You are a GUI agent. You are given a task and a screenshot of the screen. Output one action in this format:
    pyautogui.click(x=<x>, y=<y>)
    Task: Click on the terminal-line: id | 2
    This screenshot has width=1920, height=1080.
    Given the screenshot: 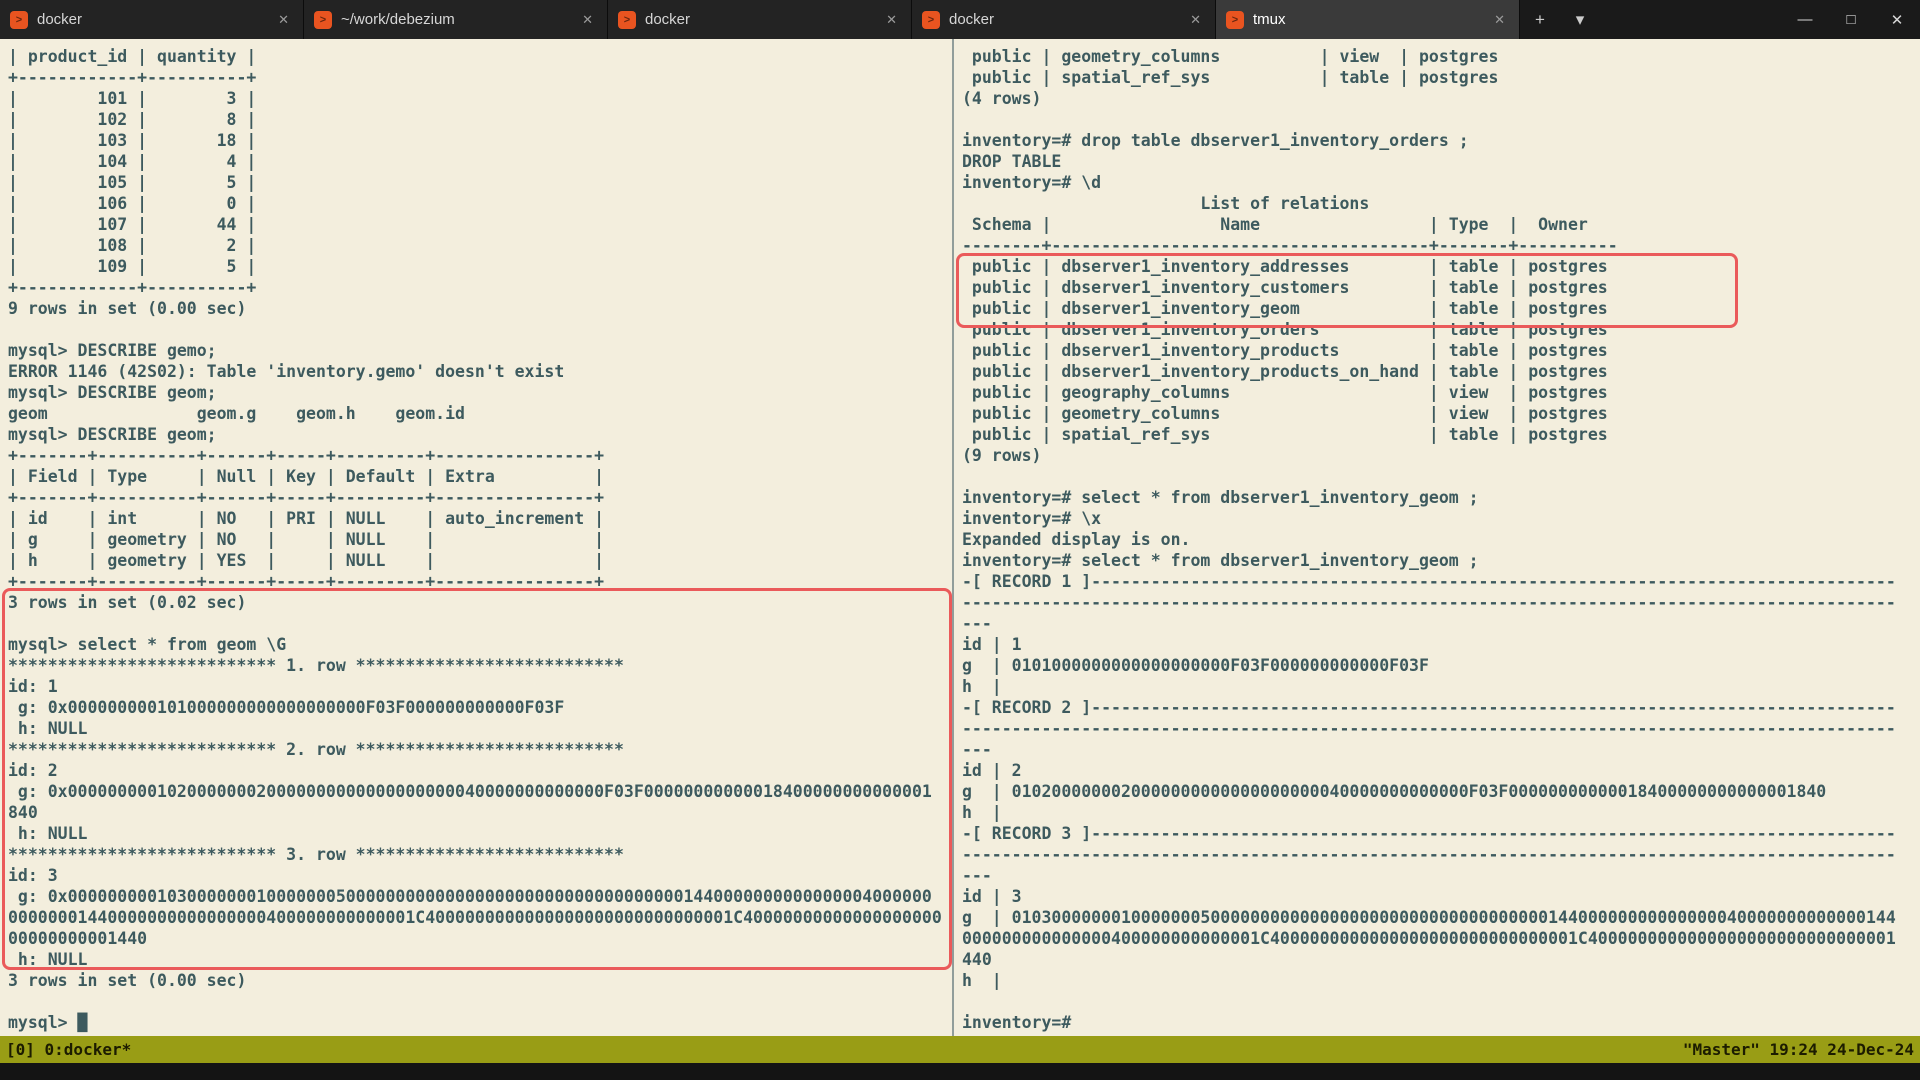 What is the action you would take?
    pyautogui.click(x=992, y=770)
    